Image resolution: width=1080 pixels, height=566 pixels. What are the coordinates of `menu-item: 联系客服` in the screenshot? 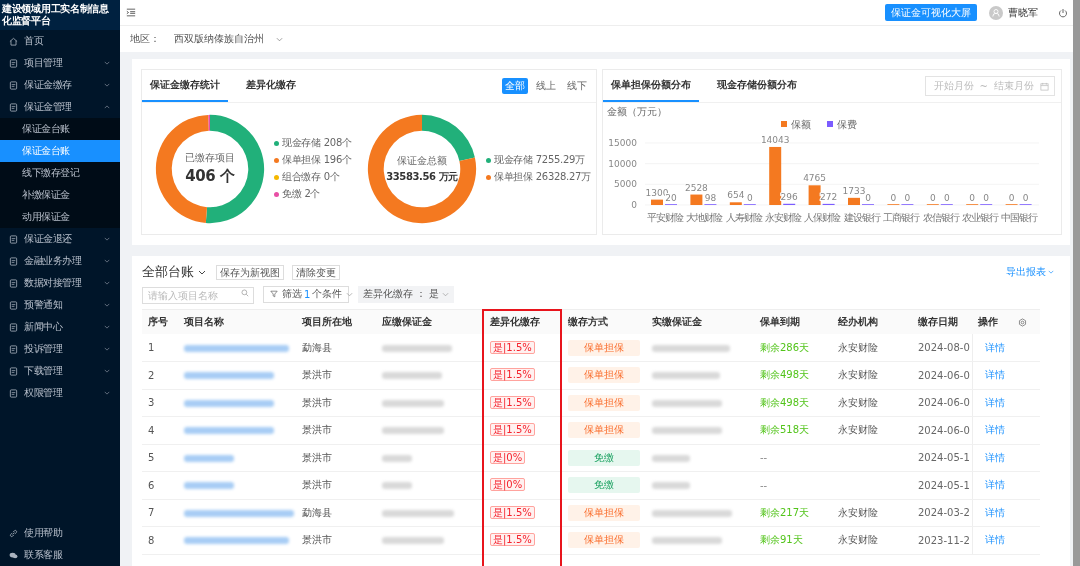 It's located at (60, 555).